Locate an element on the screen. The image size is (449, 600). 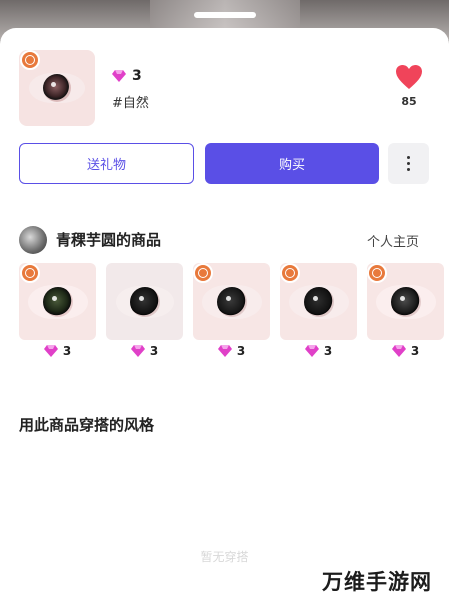
like-button is located at coordinates (409, 79).